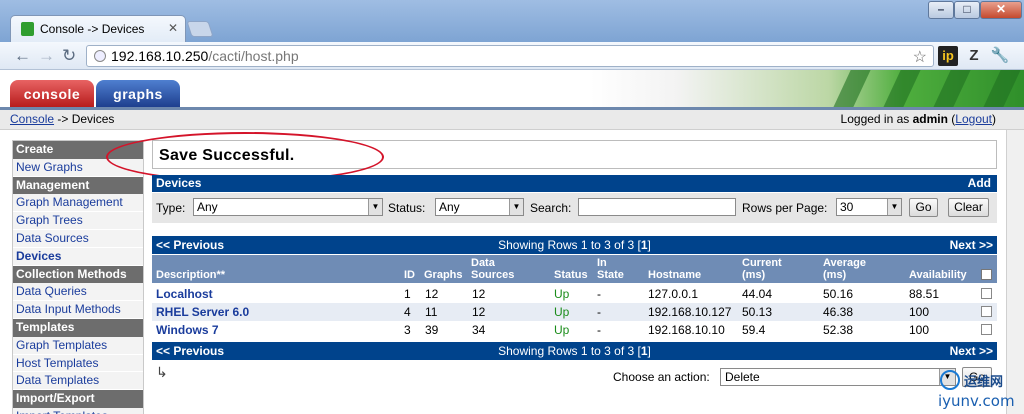  I want to click on browser-tab: Console -> Devices ✕, so click(98, 28).